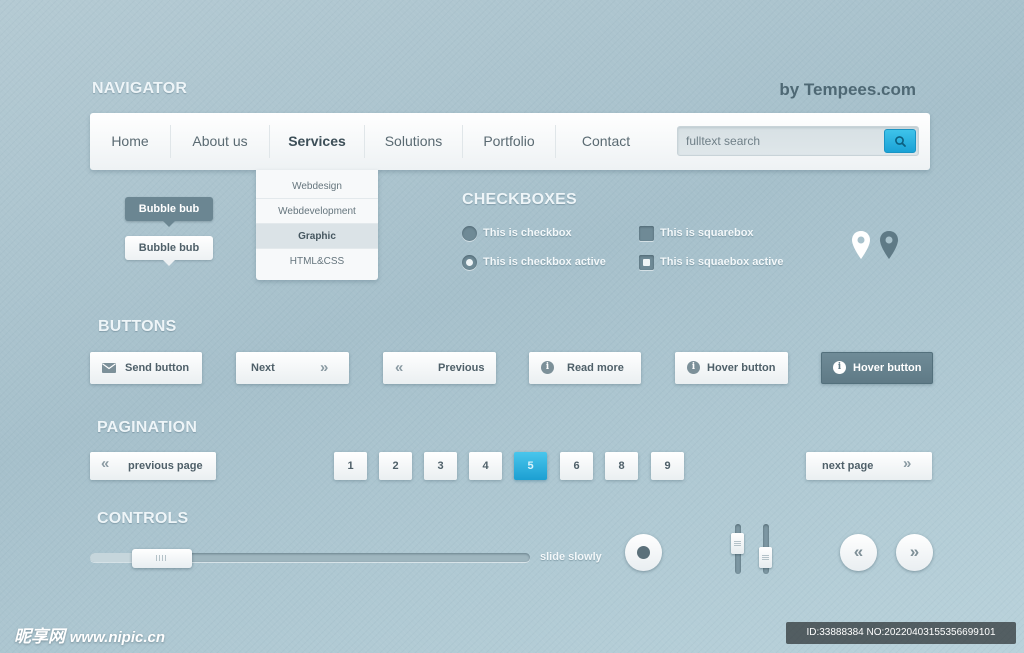  What do you see at coordinates (395, 466) in the screenshot?
I see `page-button-2: 2` at bounding box center [395, 466].